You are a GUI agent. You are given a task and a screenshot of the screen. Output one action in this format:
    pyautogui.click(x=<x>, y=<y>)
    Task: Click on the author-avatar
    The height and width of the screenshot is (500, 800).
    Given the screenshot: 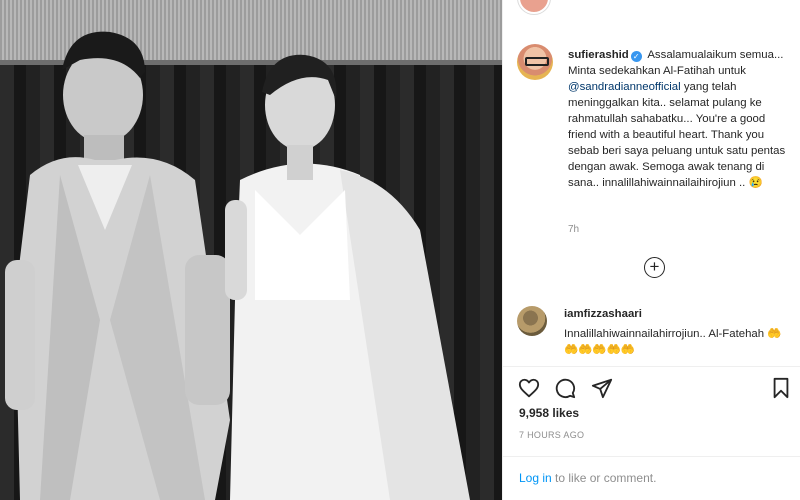 What is the action you would take?
    pyautogui.click(x=535, y=62)
    